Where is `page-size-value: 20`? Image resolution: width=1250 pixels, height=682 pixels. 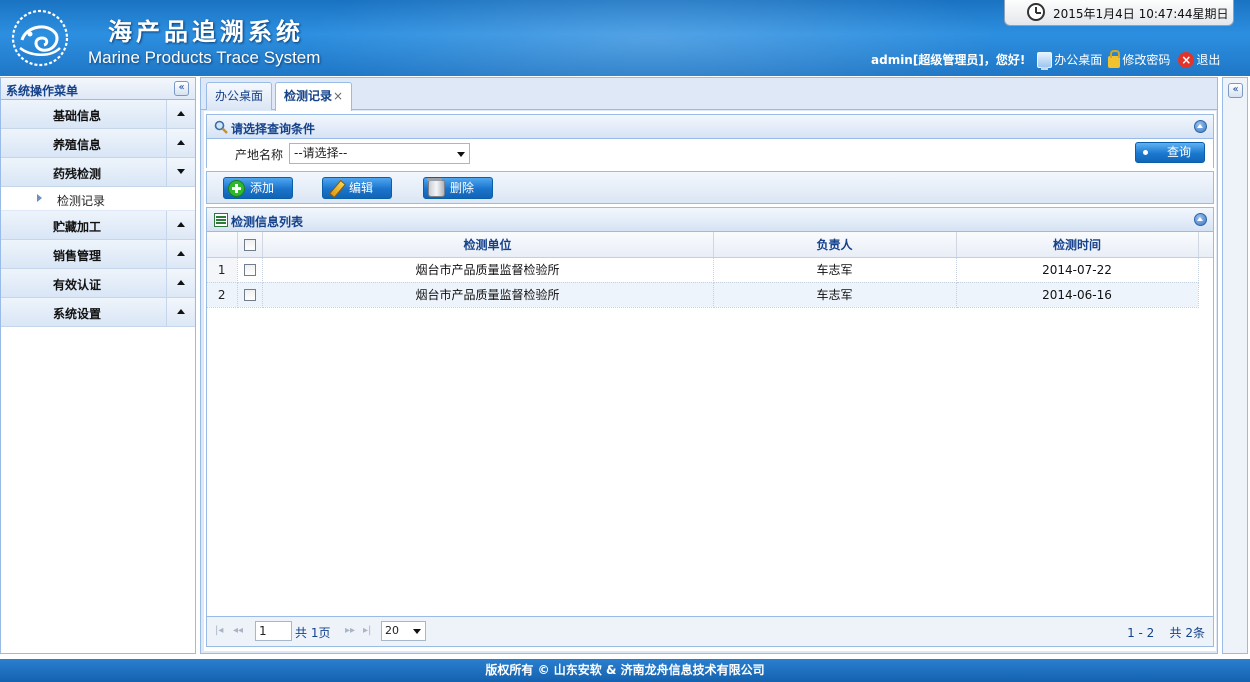
page-size-value: 20 is located at coordinates (392, 630).